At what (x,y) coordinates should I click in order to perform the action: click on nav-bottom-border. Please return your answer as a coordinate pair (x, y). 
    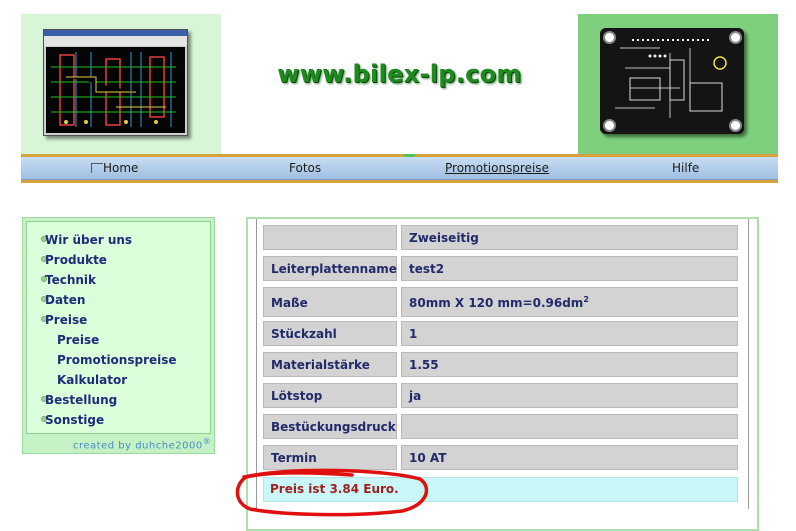
    Looking at the image, I should click on (399, 181).